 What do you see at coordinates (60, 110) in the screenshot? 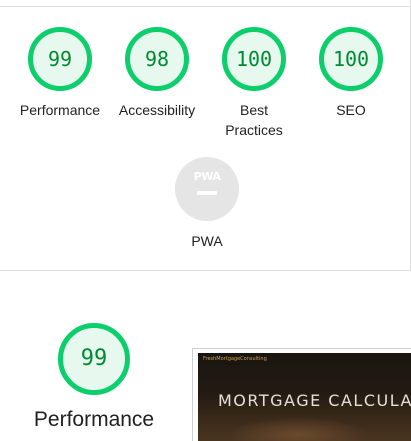
I see `gauge-label: Performance` at bounding box center [60, 110].